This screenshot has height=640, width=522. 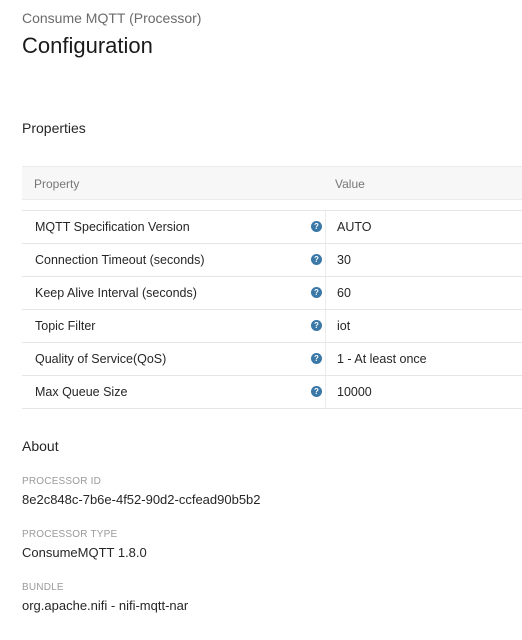 I want to click on property-name-cell: Quality of Service(QoS) ?, so click(x=174, y=359).